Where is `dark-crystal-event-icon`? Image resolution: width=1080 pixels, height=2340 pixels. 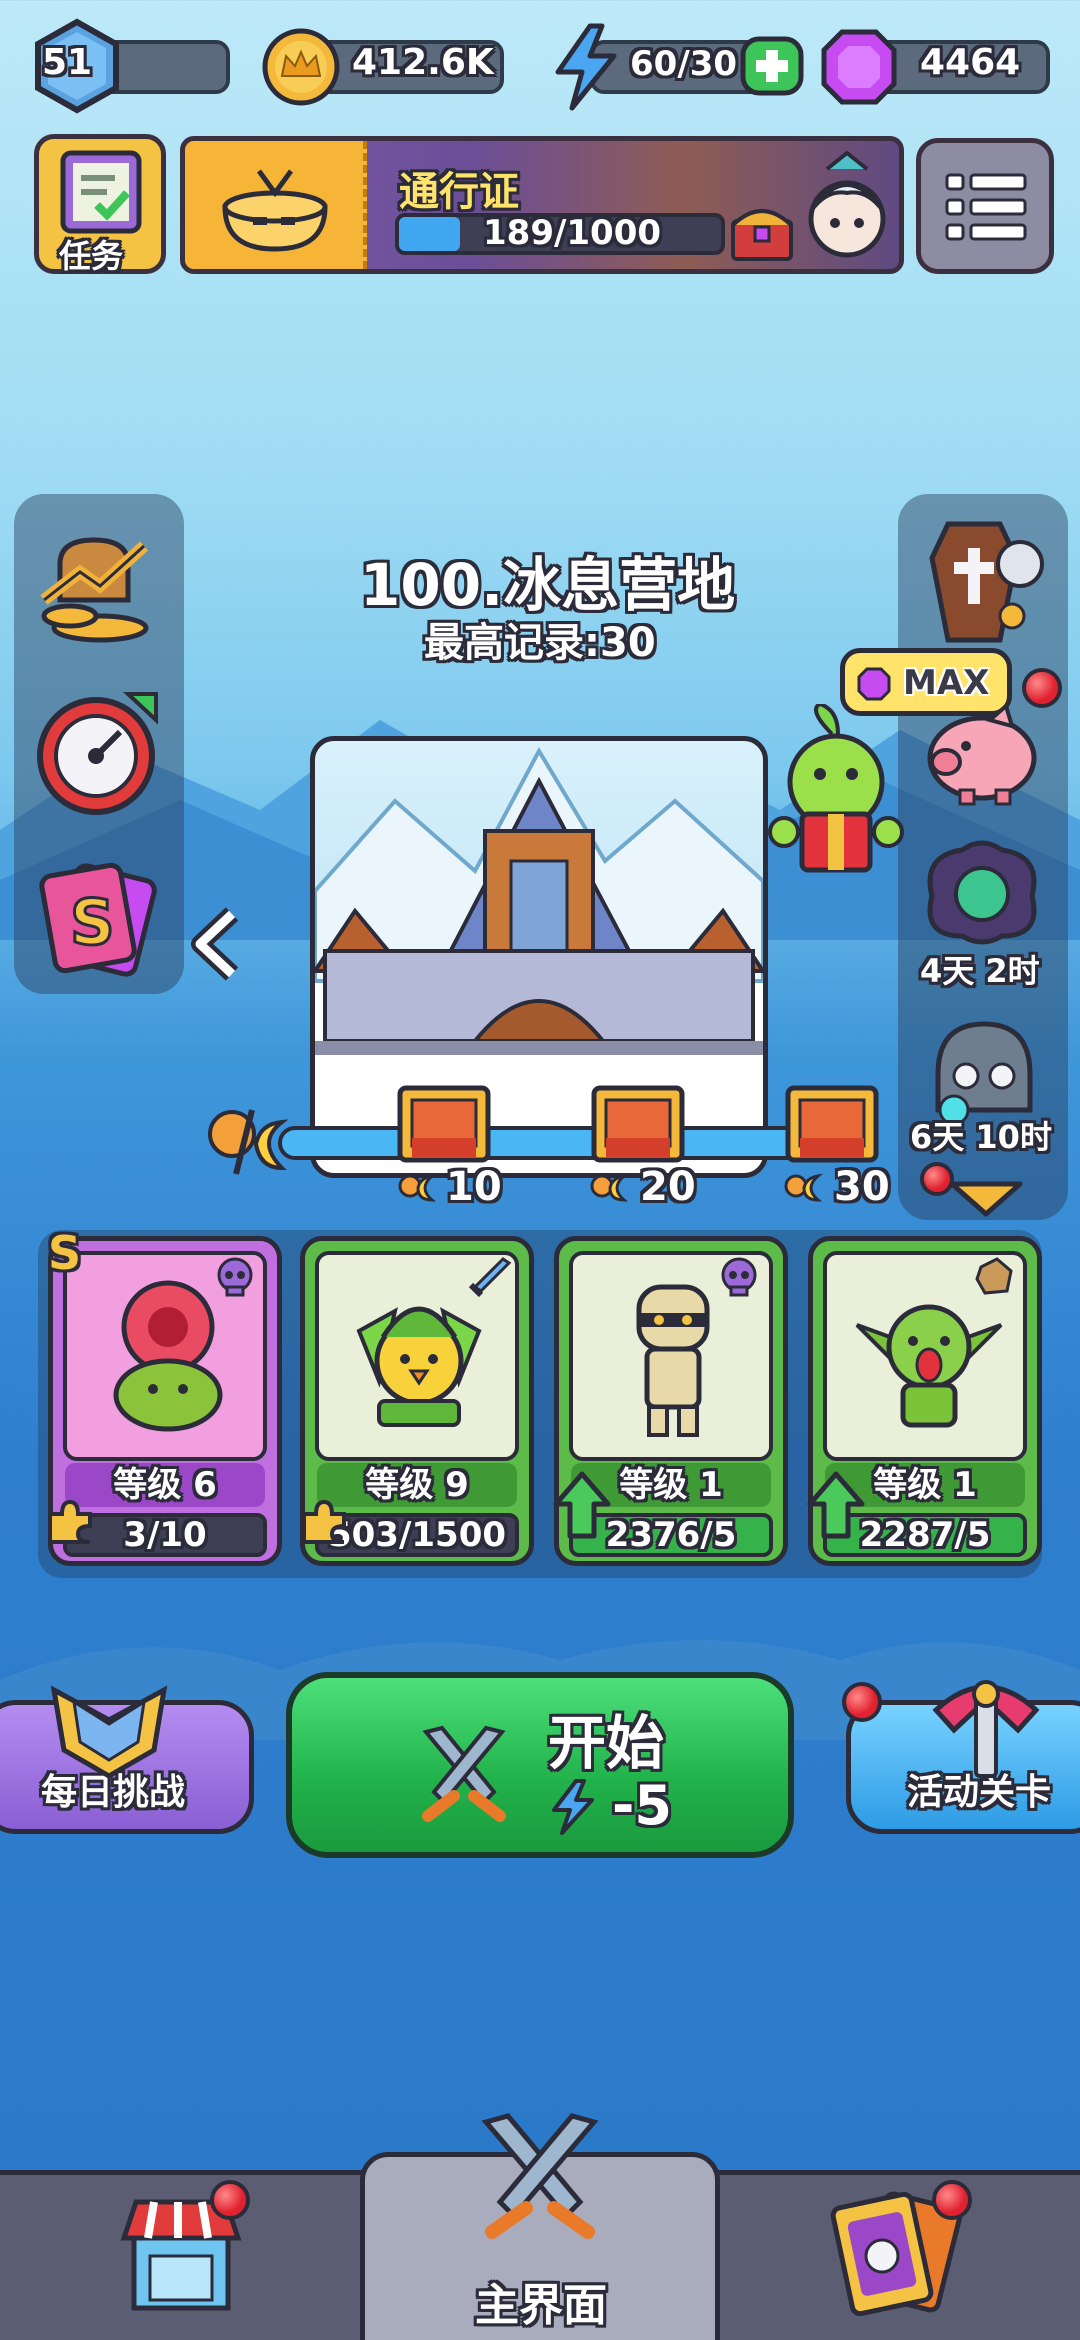 dark-crystal-event-icon is located at coordinates (982, 893).